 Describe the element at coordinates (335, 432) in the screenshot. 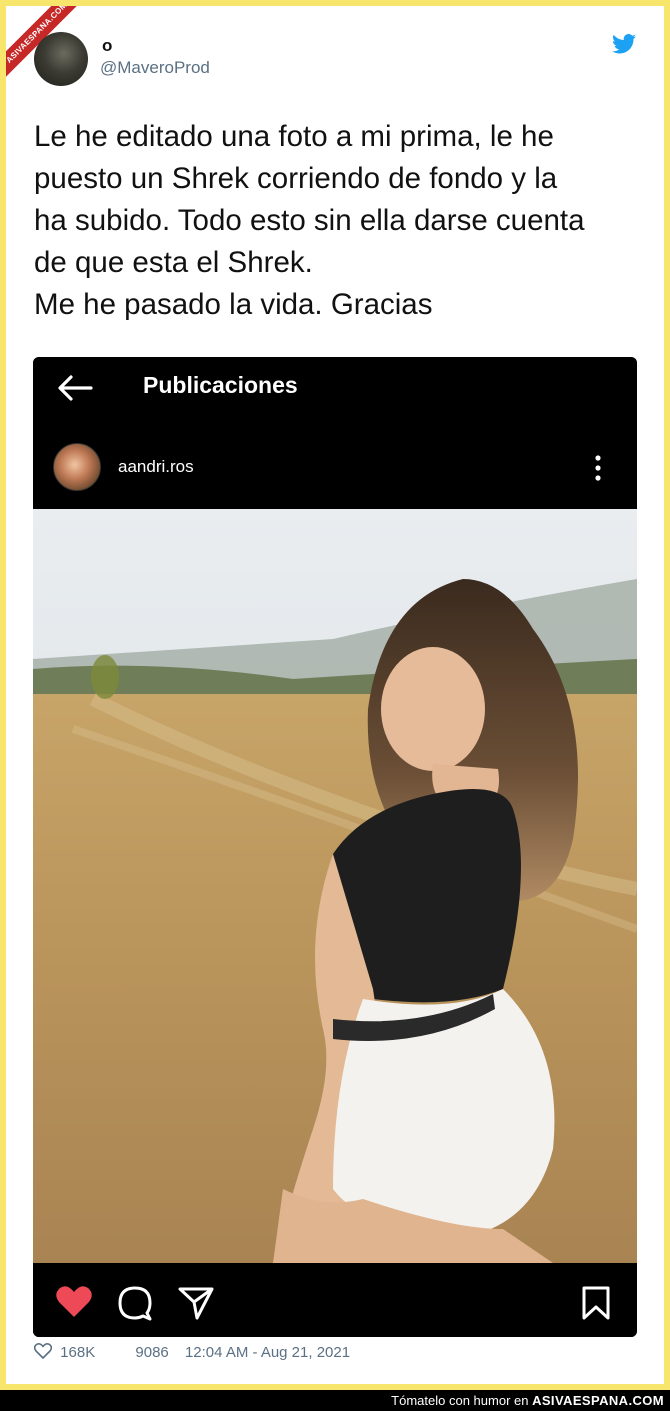

I see `instagram-header: Publicaciones aandri.ros` at that location.